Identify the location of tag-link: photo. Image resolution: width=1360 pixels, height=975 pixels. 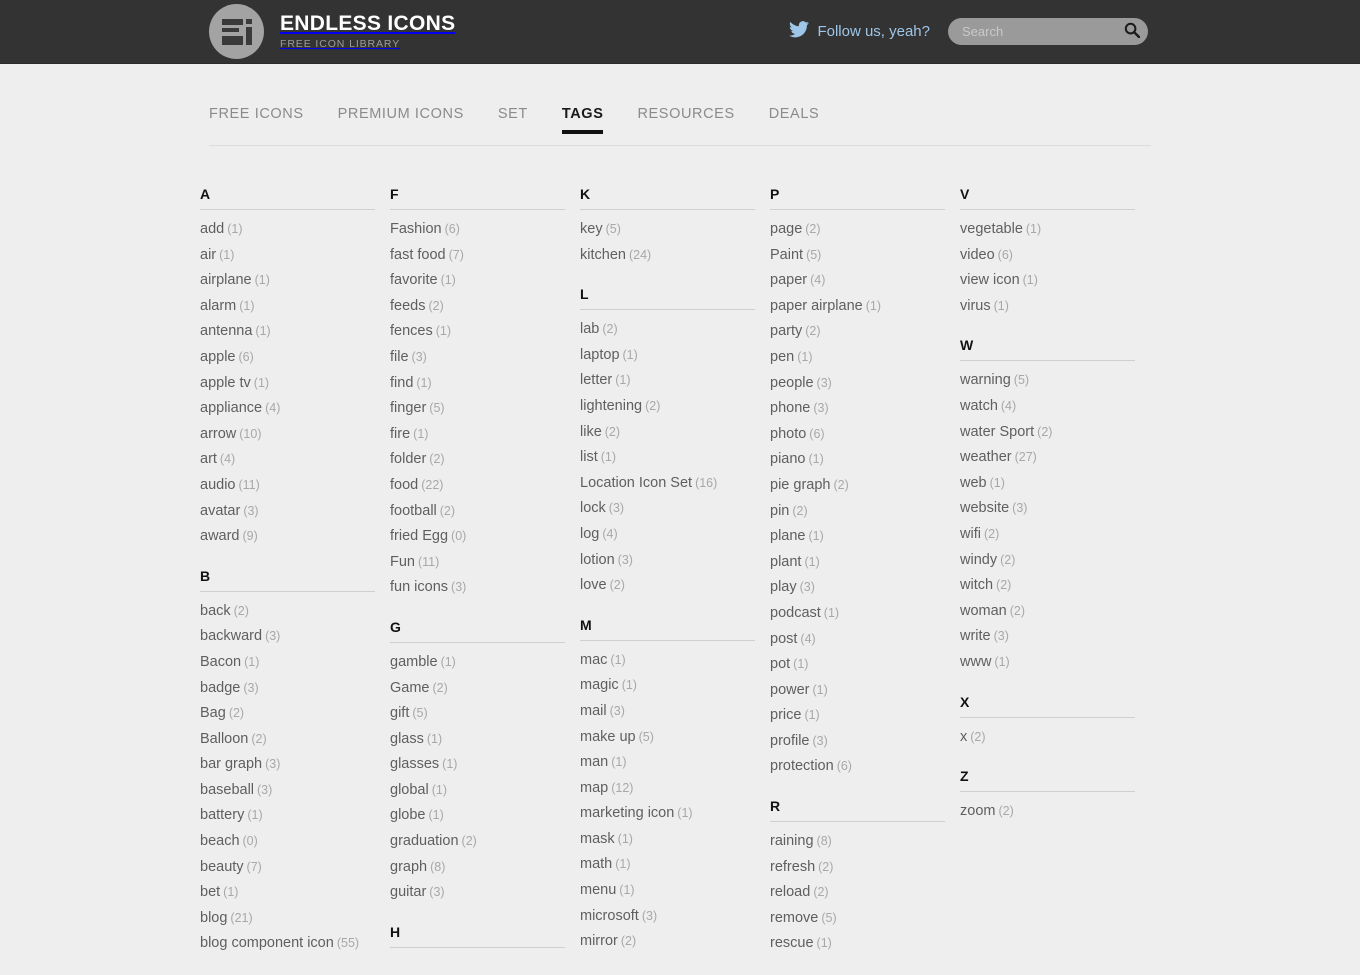
(788, 434).